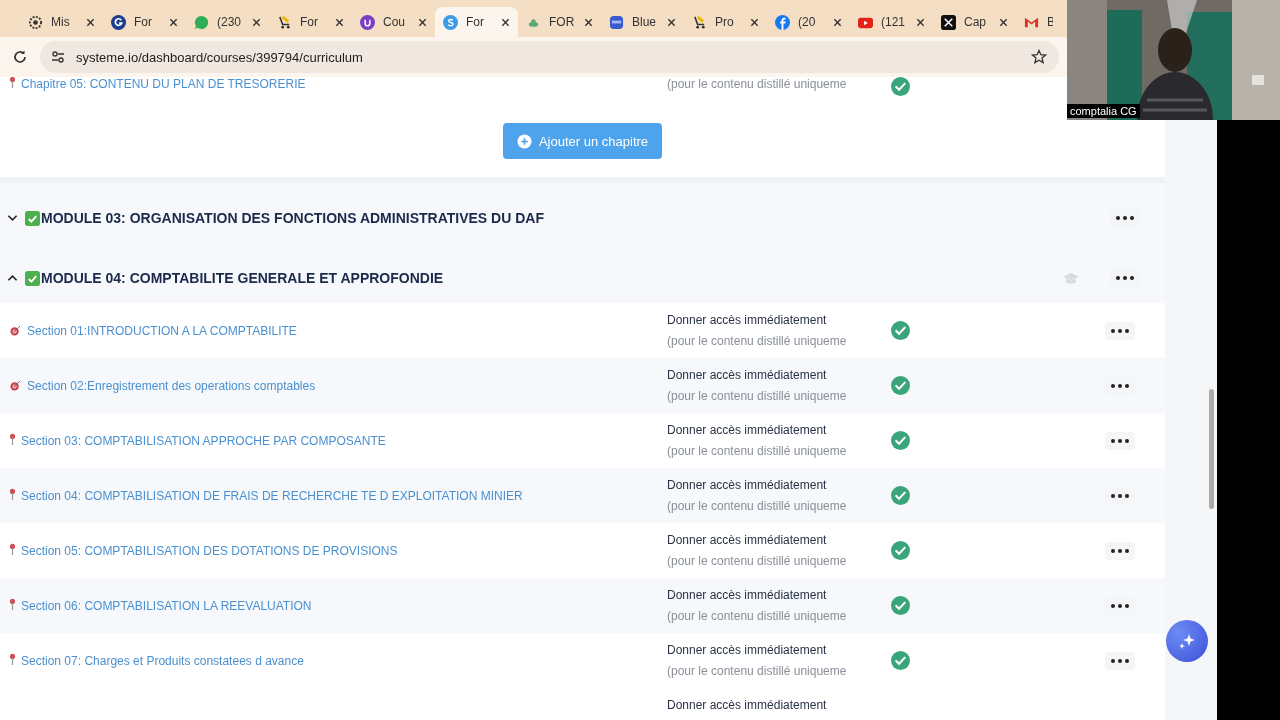 The image size is (1280, 720). Describe the element at coordinates (12, 278) in the screenshot. I see `chevron-up-icon` at that location.